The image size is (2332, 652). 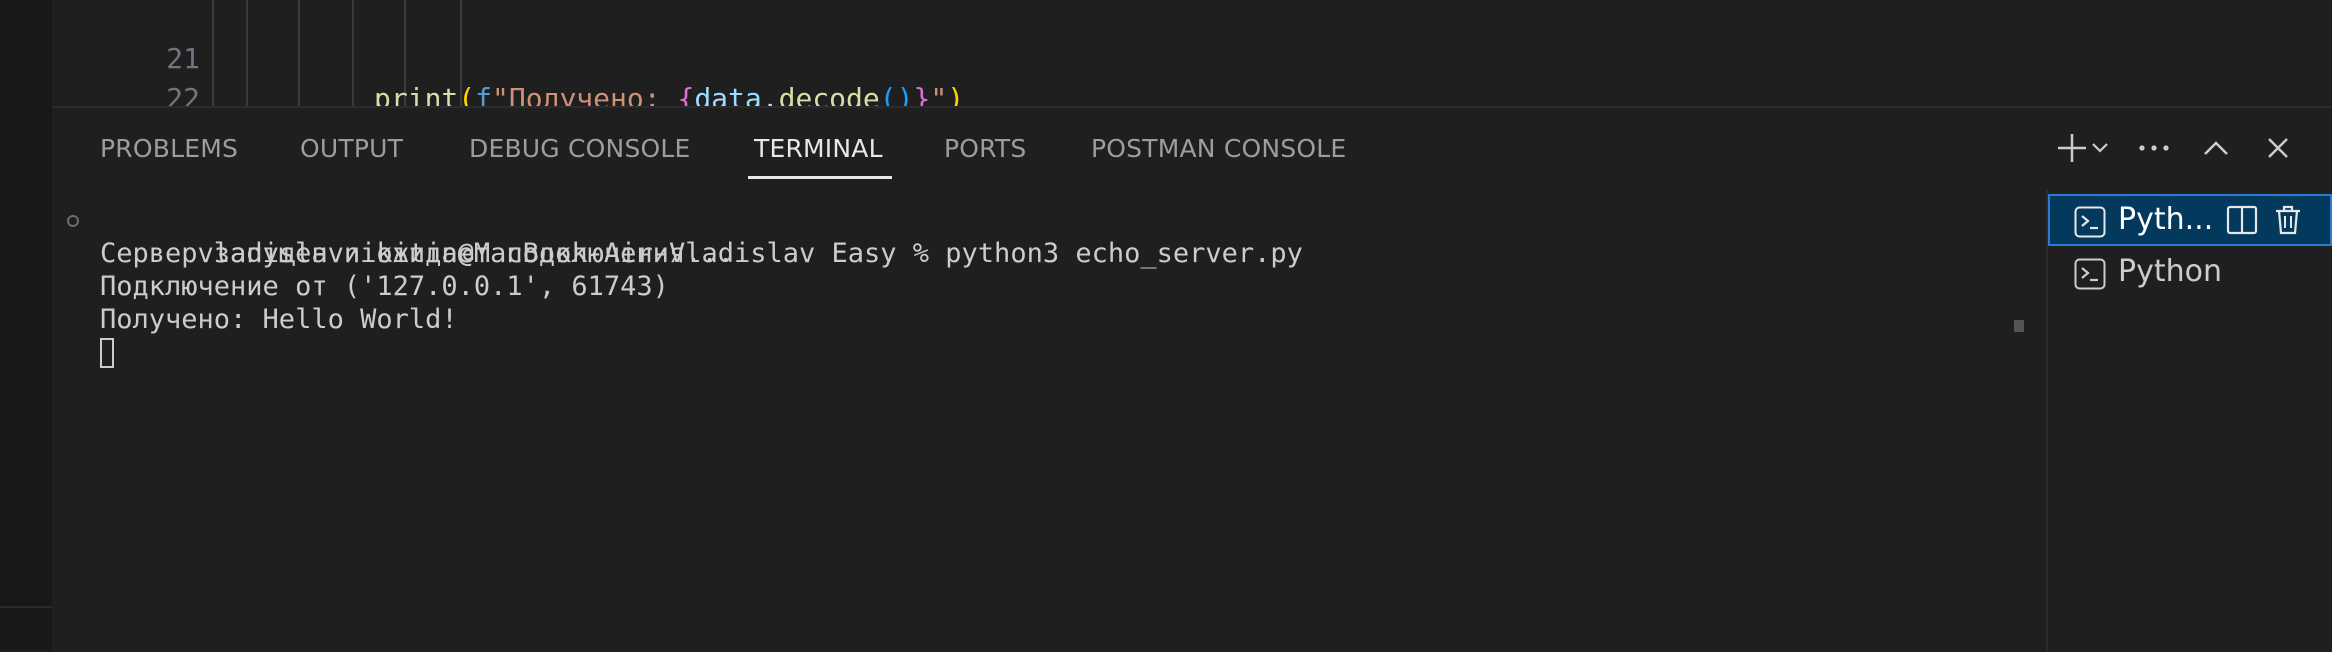 I want to click on terminal-scrollbar, so click(x=2019, y=326).